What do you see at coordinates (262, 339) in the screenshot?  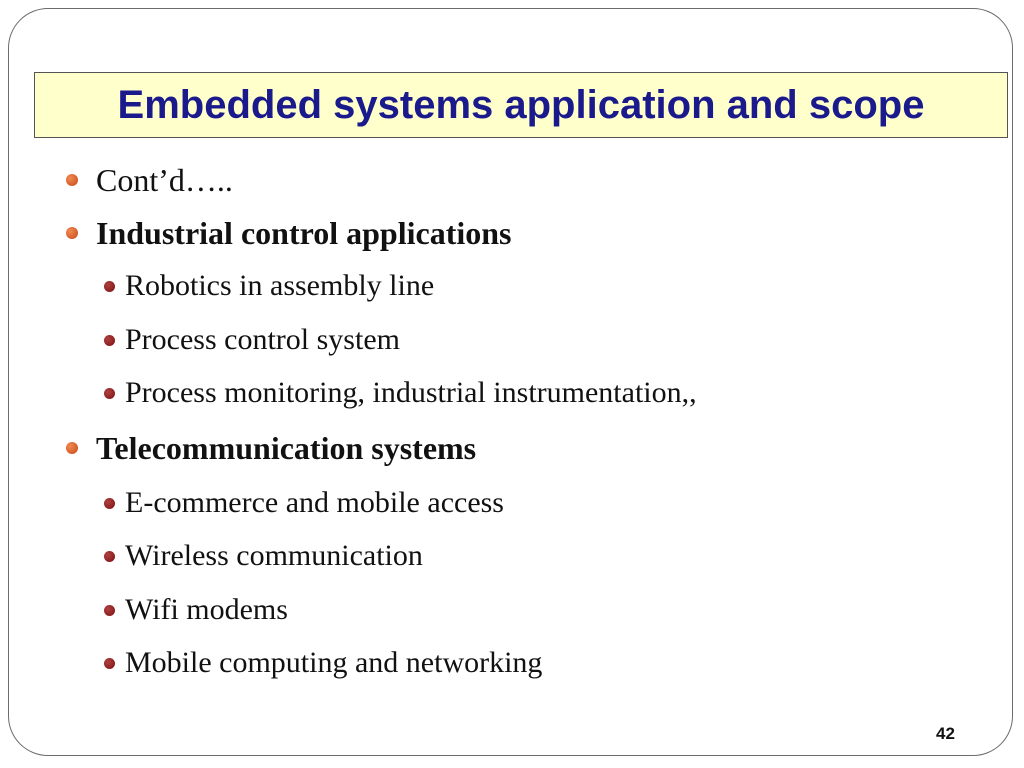 I see `bullet-text: Process control system` at bounding box center [262, 339].